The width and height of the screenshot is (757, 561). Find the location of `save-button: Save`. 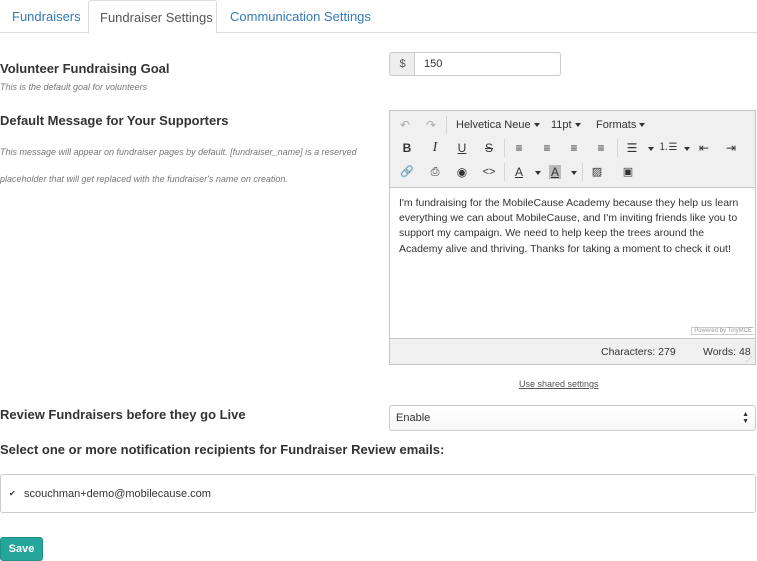

save-button: Save is located at coordinates (21, 549).